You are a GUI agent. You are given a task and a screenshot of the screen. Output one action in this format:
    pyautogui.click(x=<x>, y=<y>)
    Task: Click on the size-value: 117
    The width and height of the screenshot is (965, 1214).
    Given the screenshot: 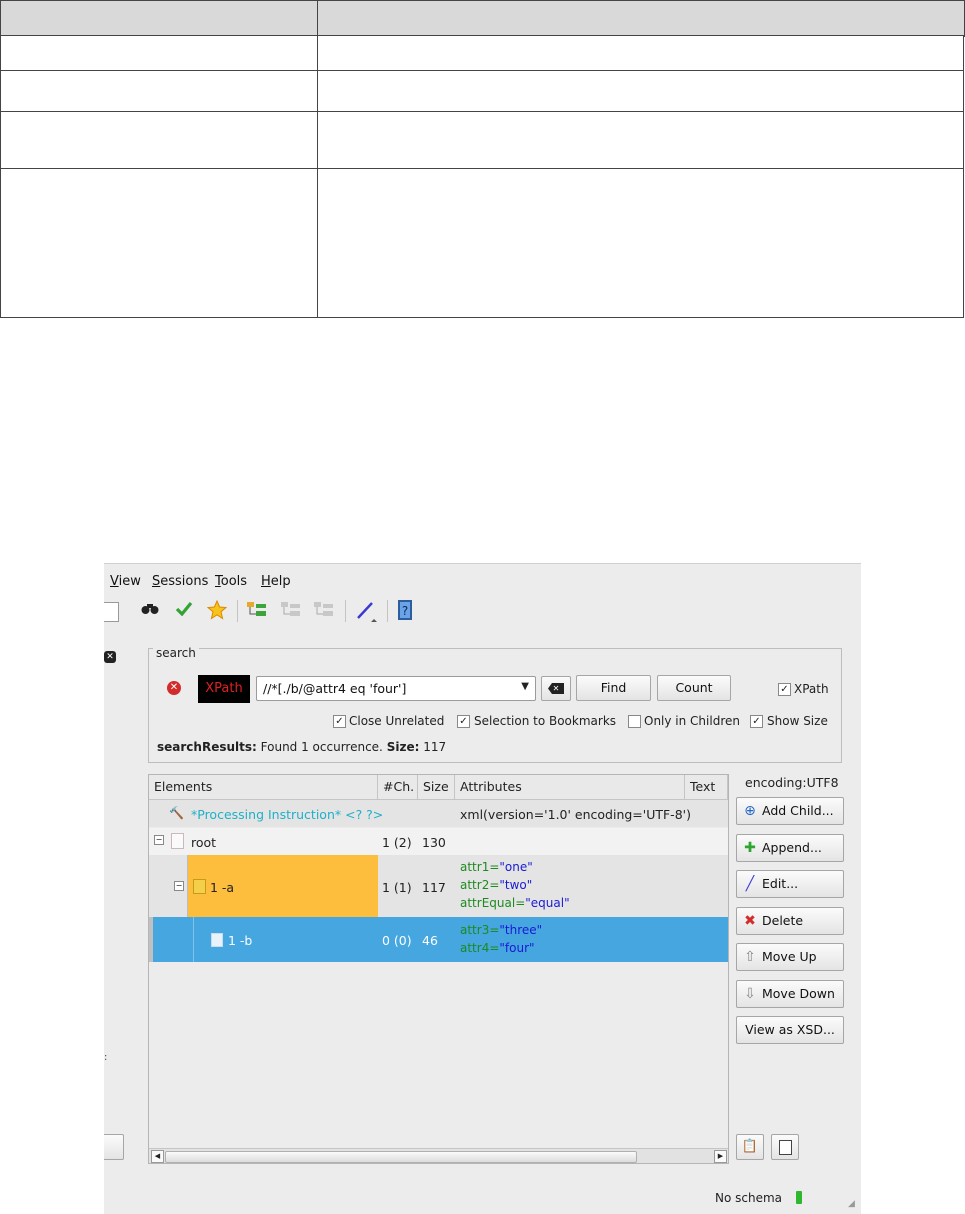 What is the action you would take?
    pyautogui.click(x=435, y=747)
    